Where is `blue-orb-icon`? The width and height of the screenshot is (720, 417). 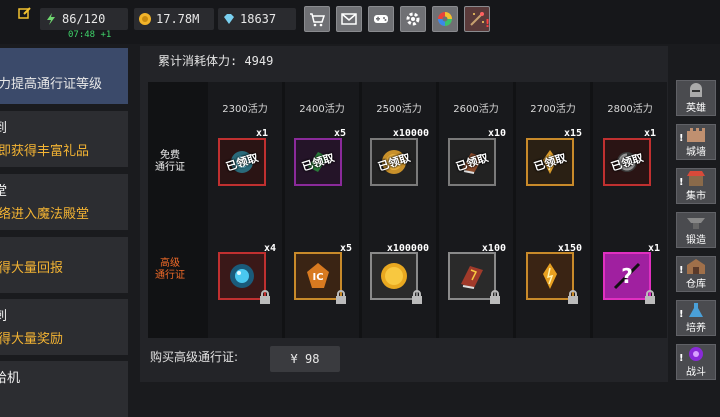 blue-orb-icon is located at coordinates (242, 276).